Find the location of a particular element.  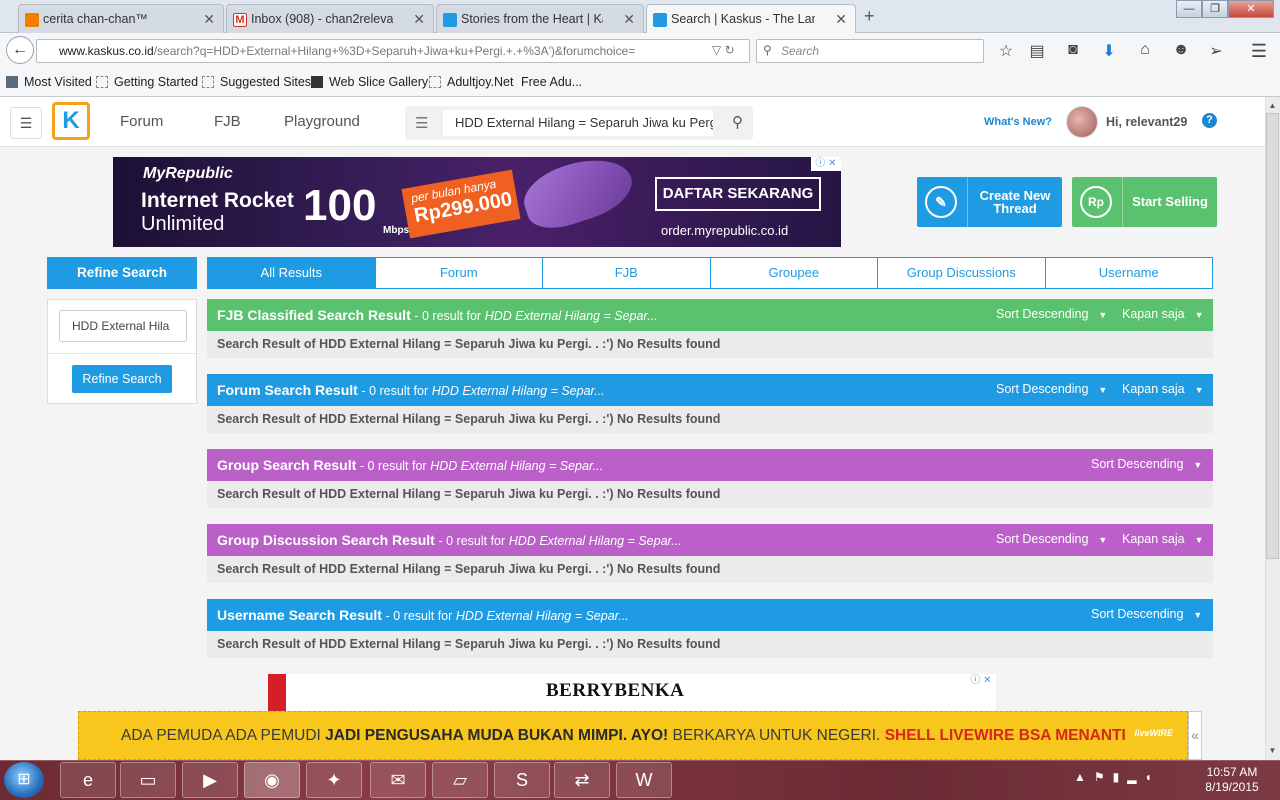

send-icon: ➢ is located at coordinates (1216, 51).